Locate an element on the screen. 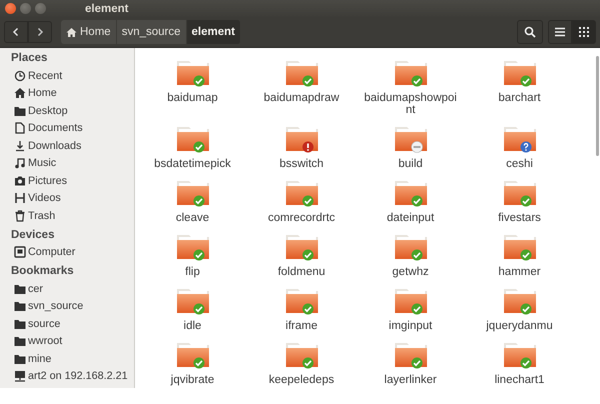  close-button is located at coordinates (10, 8).